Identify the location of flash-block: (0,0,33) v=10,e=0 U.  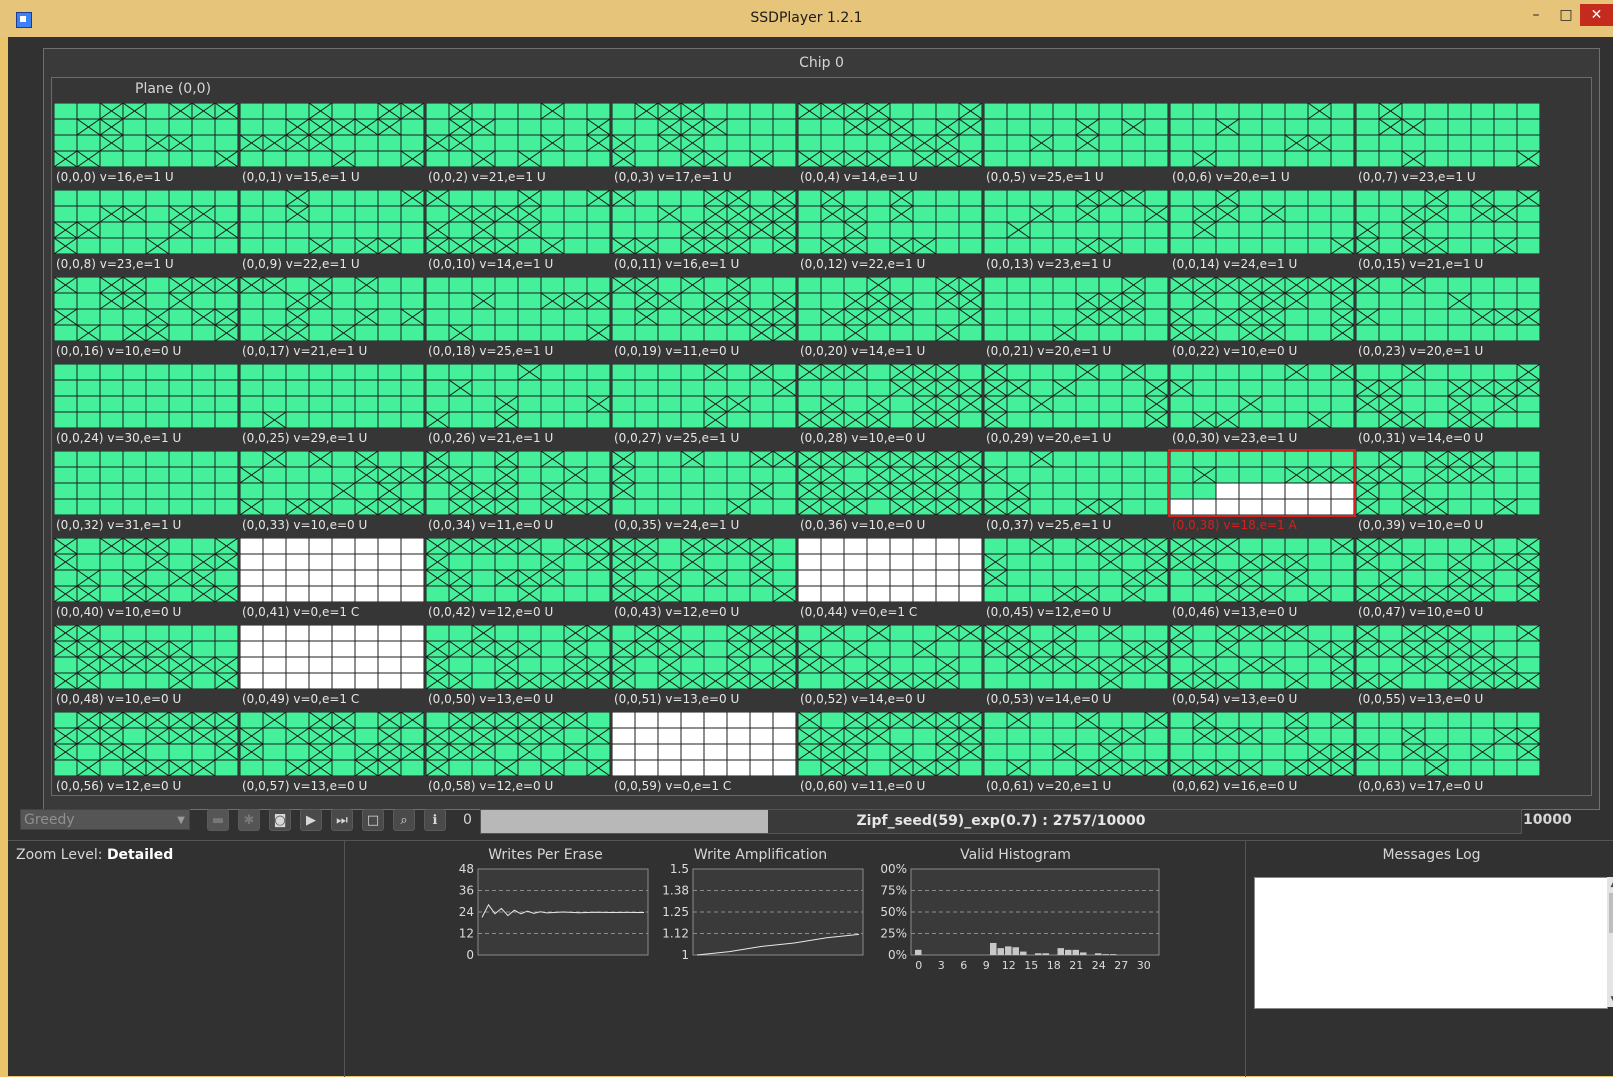
(333, 491).